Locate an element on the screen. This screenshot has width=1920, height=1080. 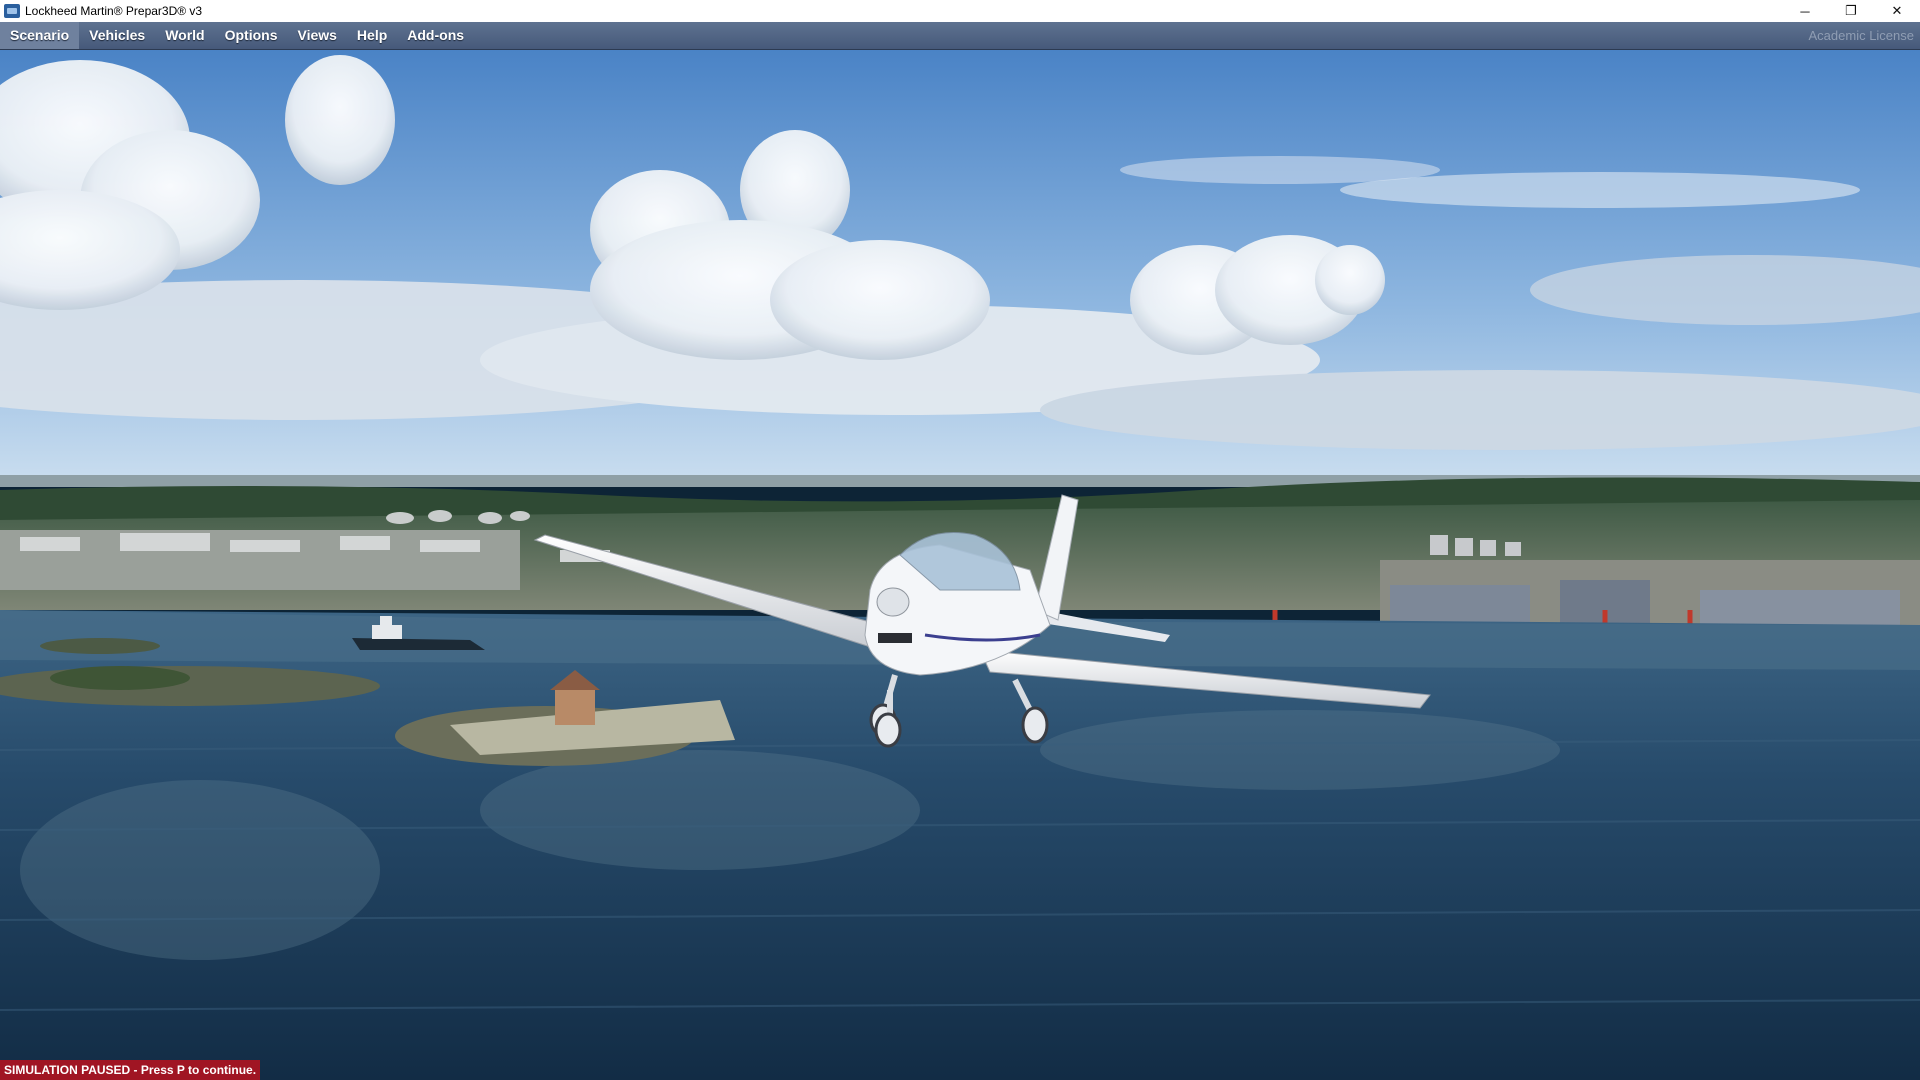
simulation-paused-banner: SIMULATION PAUSED - Press P to continue. is located at coordinates (130, 1070).